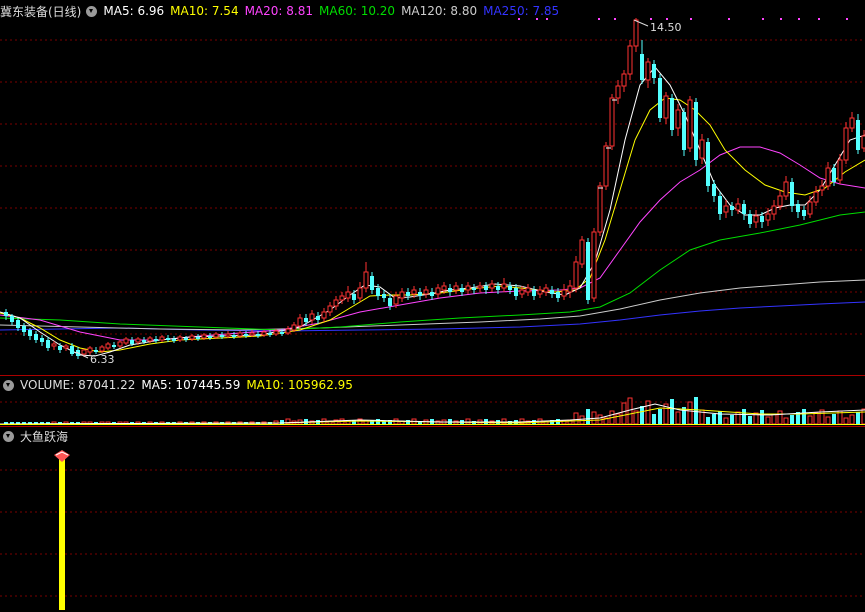 This screenshot has width=865, height=612. Describe the element at coordinates (62, 534) in the screenshot. I see `signal-bar` at that location.